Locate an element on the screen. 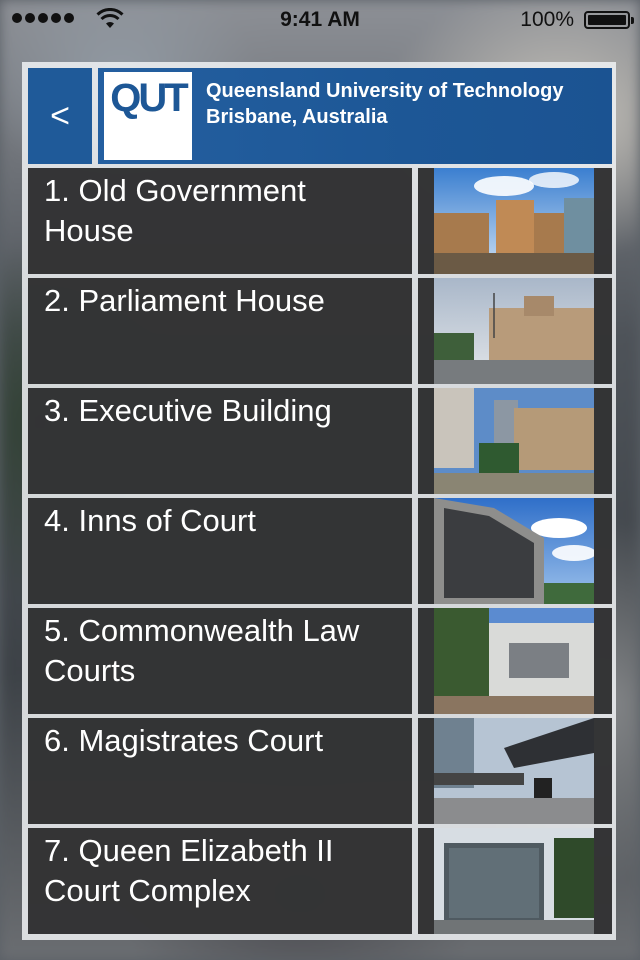  qeii-court-complex-photo-icon is located at coordinates (514, 881).